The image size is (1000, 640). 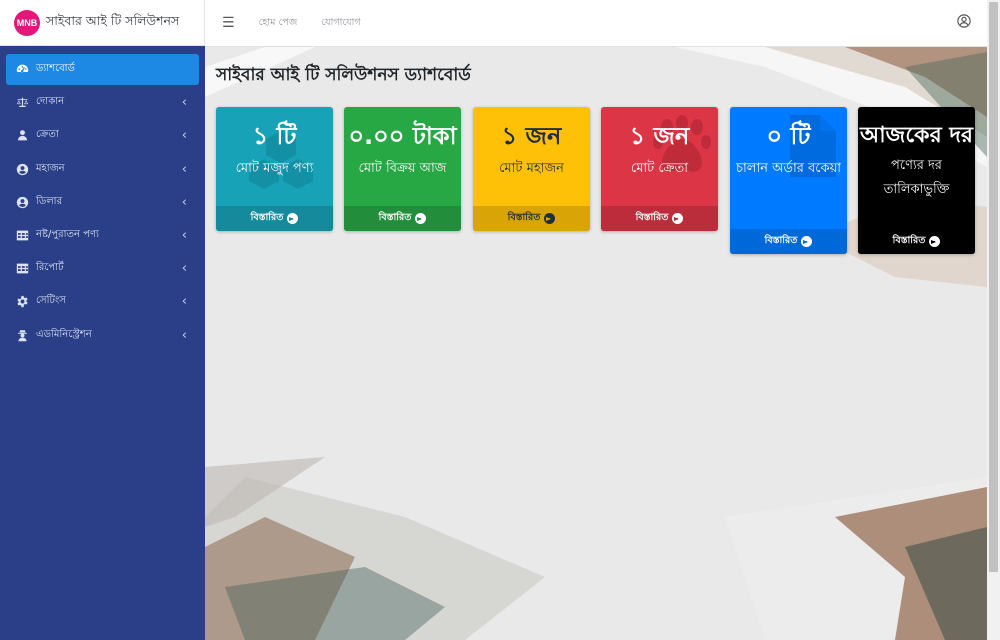 I want to click on card-pending-invoices: ০ টি চালান অর্ডার বকেয়া বিস্তারিত, so click(x=788, y=180).